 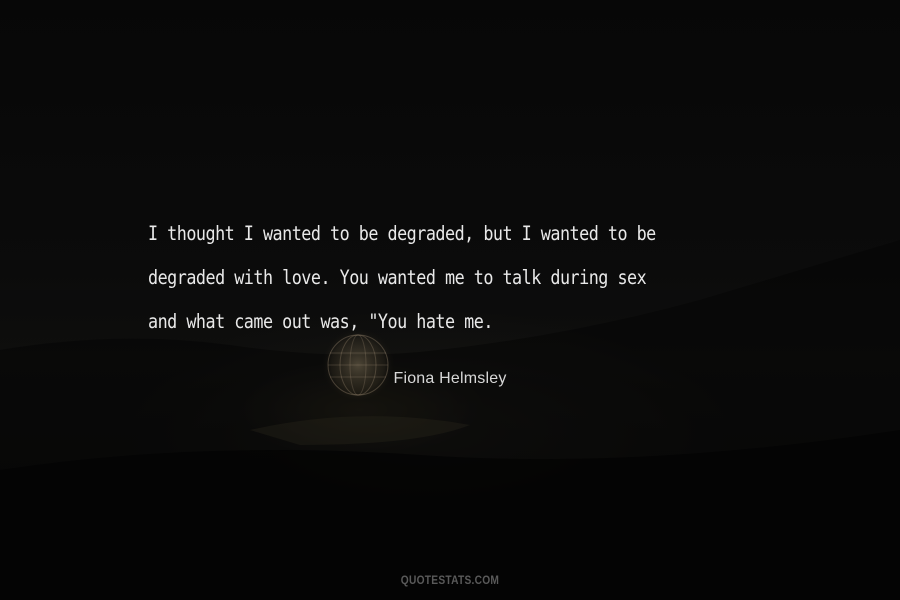 What do you see at coordinates (450, 378) in the screenshot?
I see `quote-author: Fiona Helmsley` at bounding box center [450, 378].